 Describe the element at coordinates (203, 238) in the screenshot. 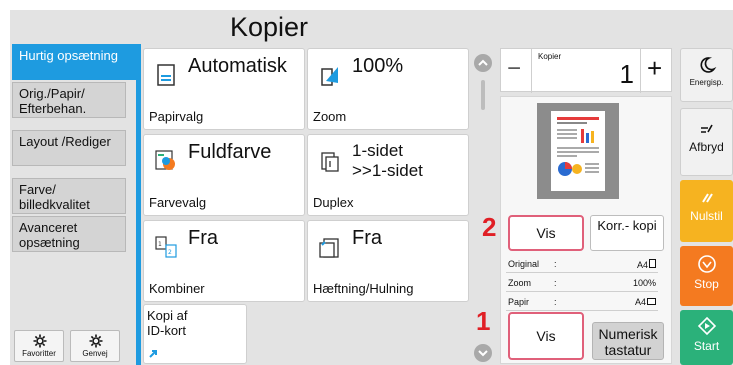

I see `combine-value: Fra` at that location.